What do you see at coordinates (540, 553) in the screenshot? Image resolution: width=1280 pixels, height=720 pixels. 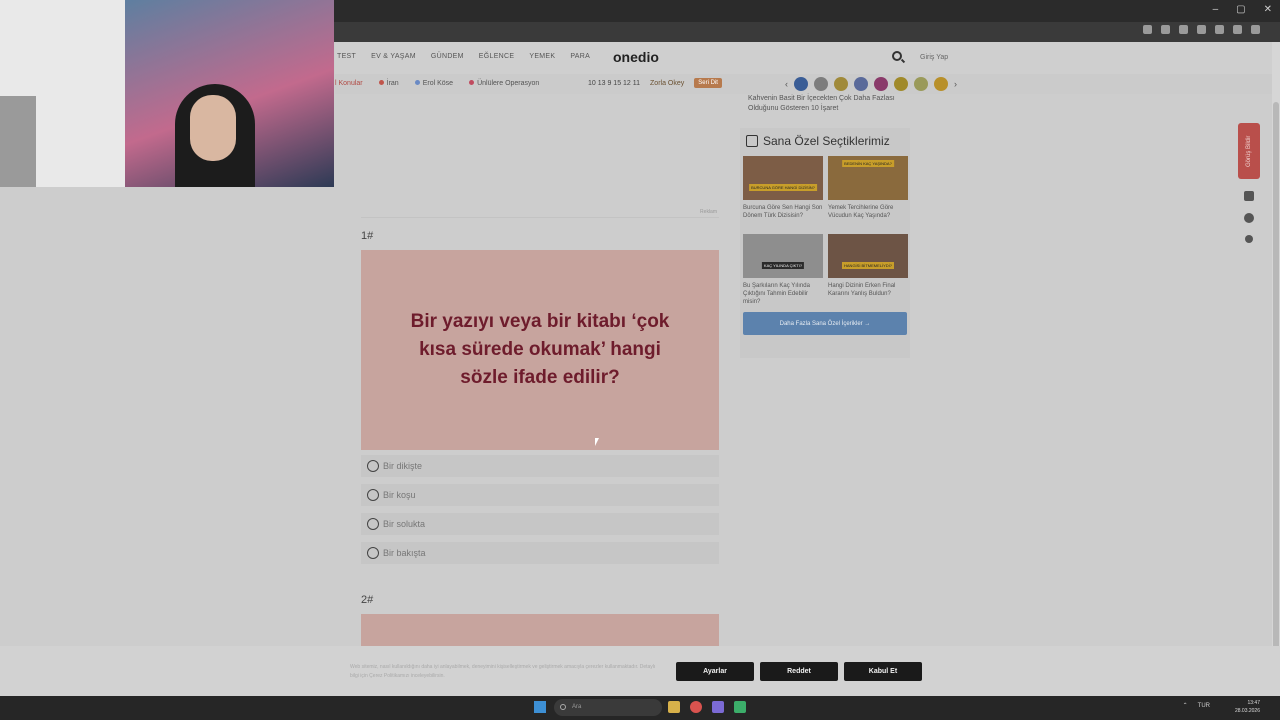 I see `answer-option: Bir bakışta` at bounding box center [540, 553].